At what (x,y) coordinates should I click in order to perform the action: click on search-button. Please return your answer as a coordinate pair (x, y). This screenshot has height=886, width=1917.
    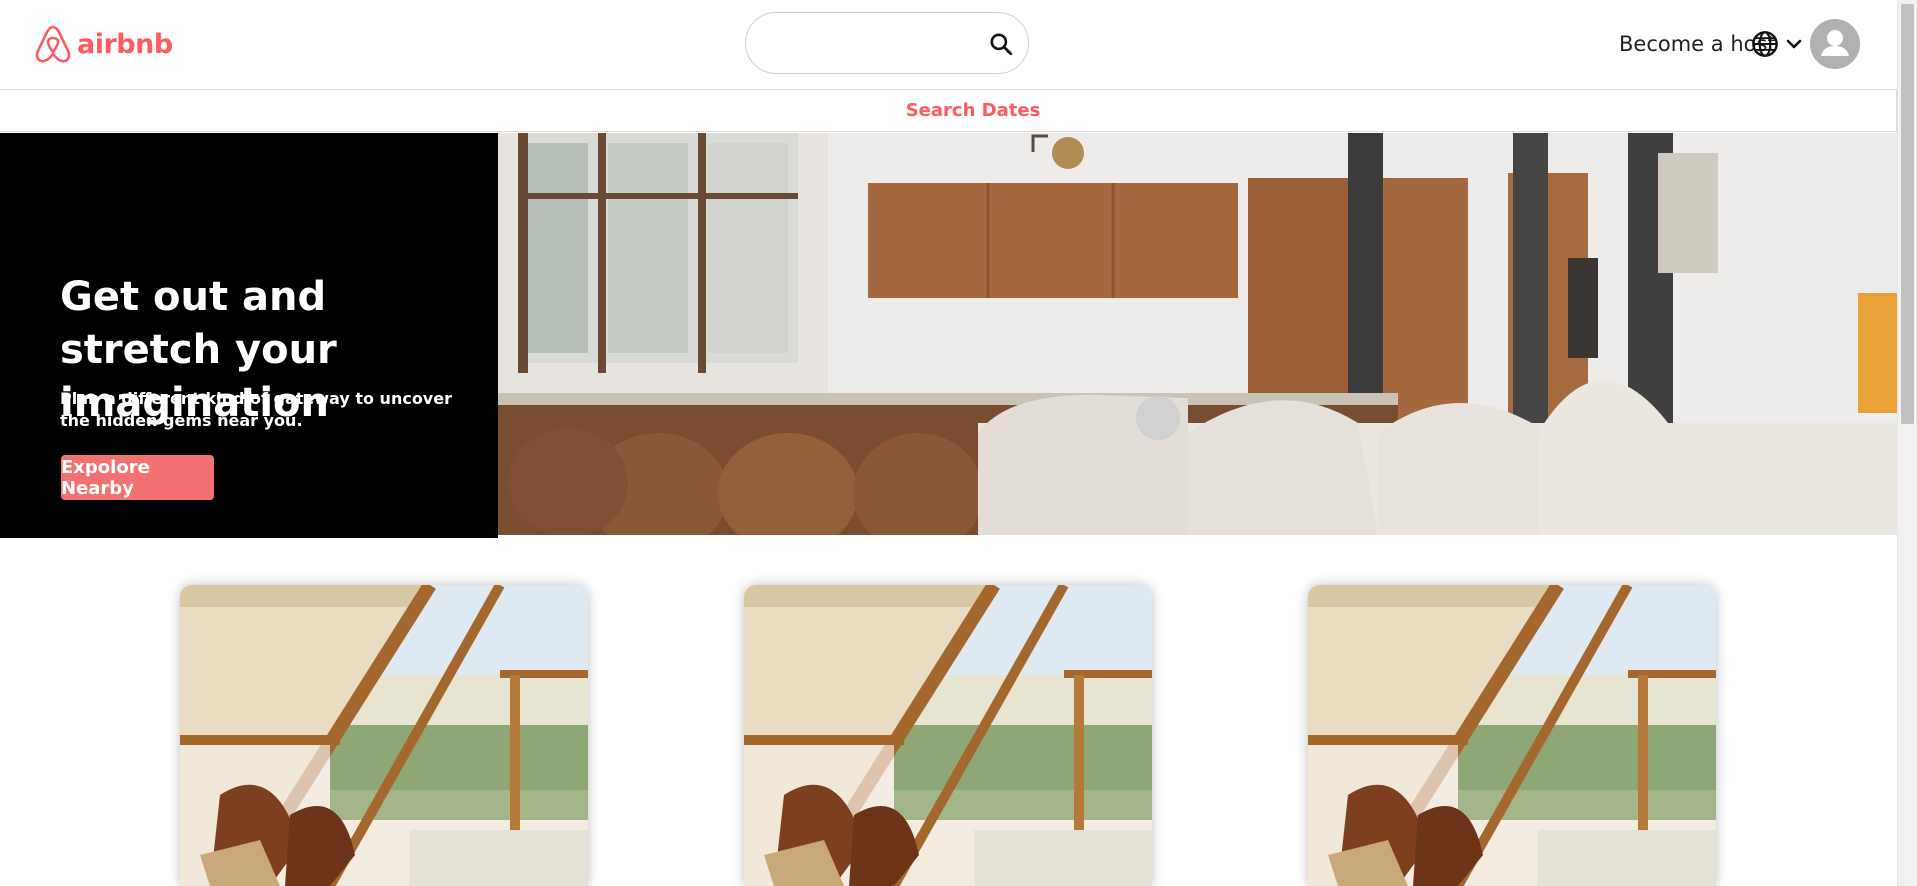
    Looking at the image, I should click on (1001, 44).